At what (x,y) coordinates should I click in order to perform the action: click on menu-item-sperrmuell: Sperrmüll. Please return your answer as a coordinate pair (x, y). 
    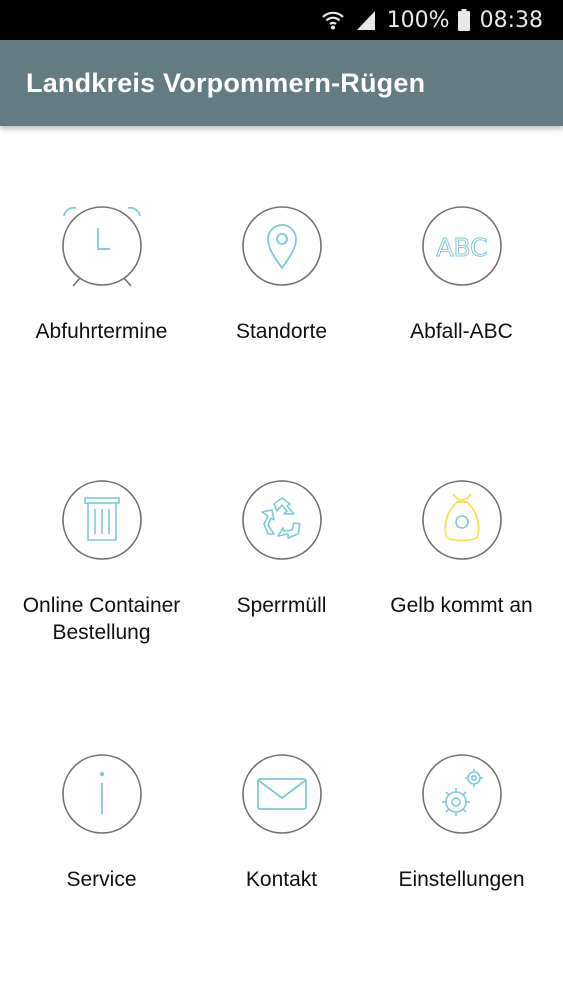
    Looking at the image, I should click on (281, 525).